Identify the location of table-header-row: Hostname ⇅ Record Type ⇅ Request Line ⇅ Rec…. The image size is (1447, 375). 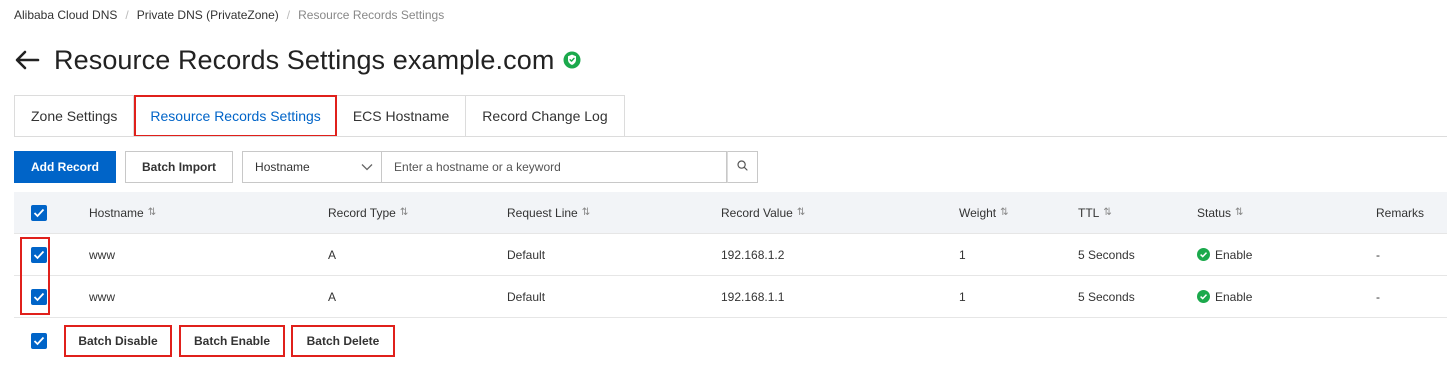
(730, 213).